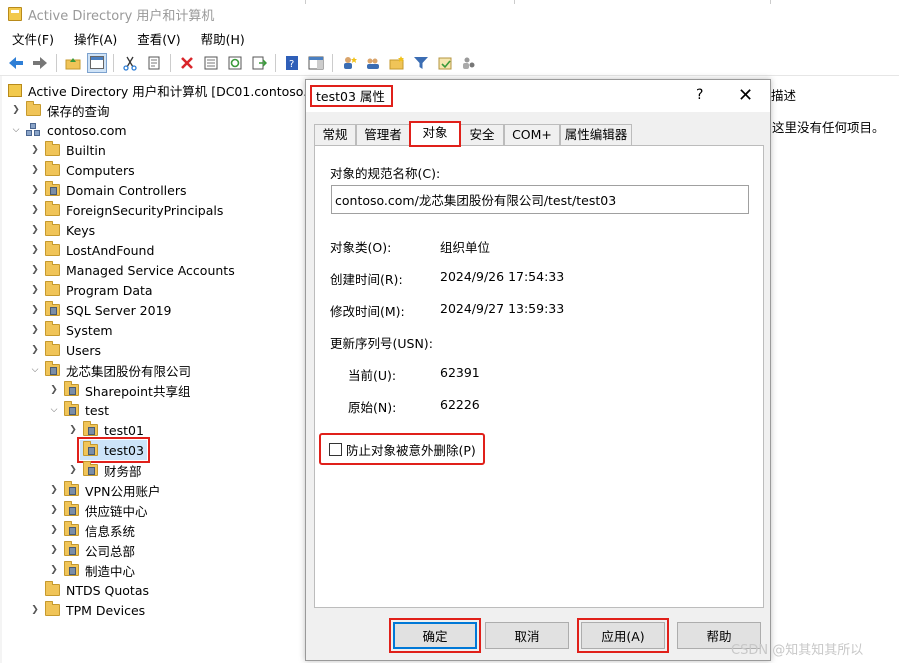 The height and width of the screenshot is (663, 899). What do you see at coordinates (421, 63) in the screenshot?
I see `filter-icon` at bounding box center [421, 63].